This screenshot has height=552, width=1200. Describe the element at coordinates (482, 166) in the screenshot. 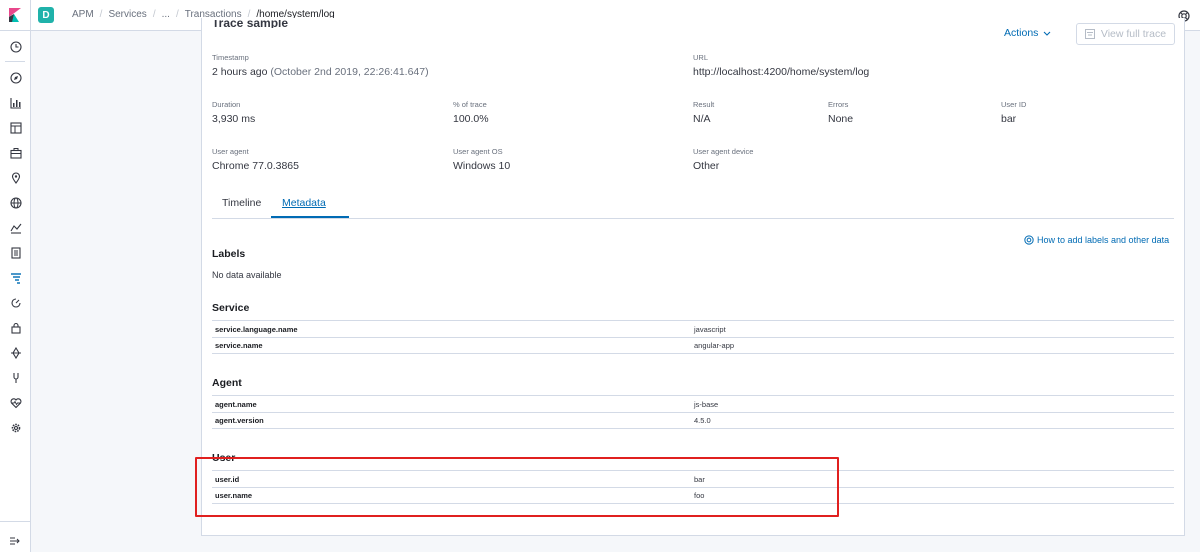

I see `user-agent-os-value: Windows 10` at that location.